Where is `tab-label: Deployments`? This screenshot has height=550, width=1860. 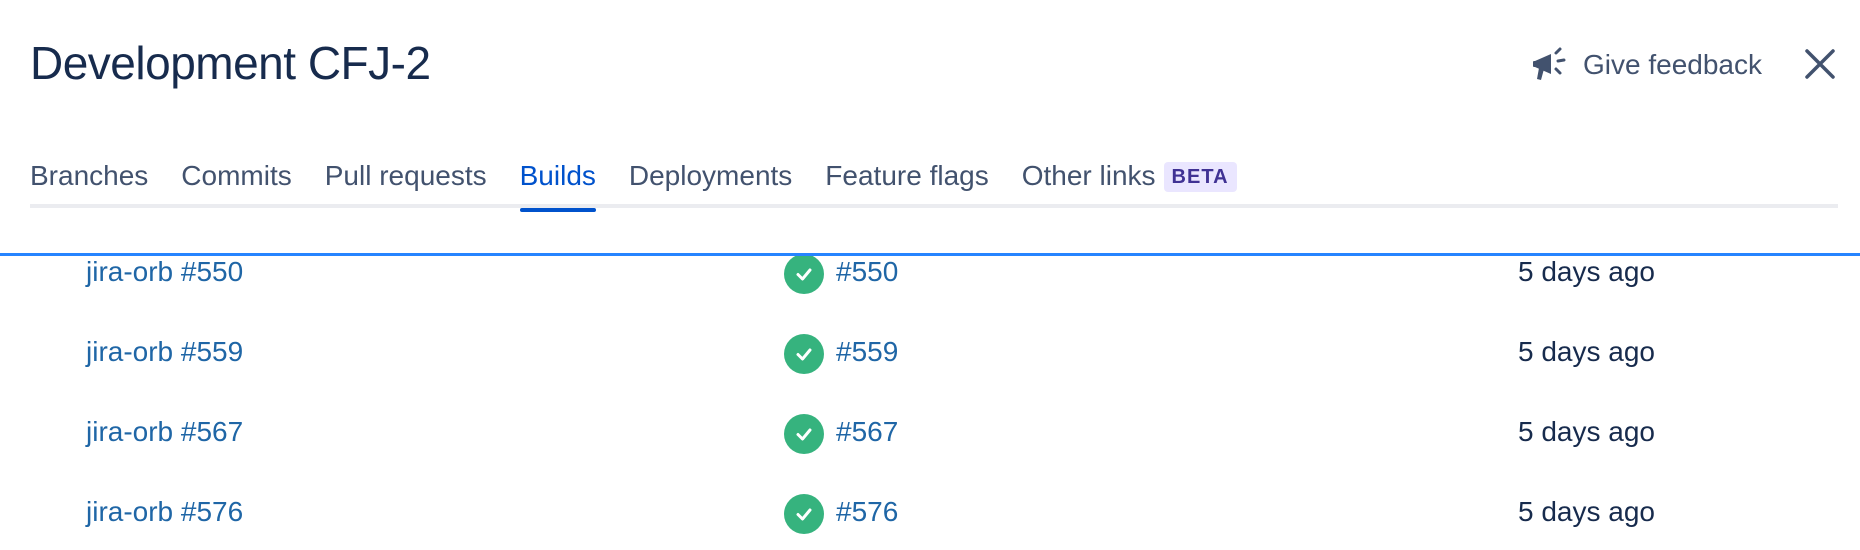
tab-label: Deployments is located at coordinates (710, 175).